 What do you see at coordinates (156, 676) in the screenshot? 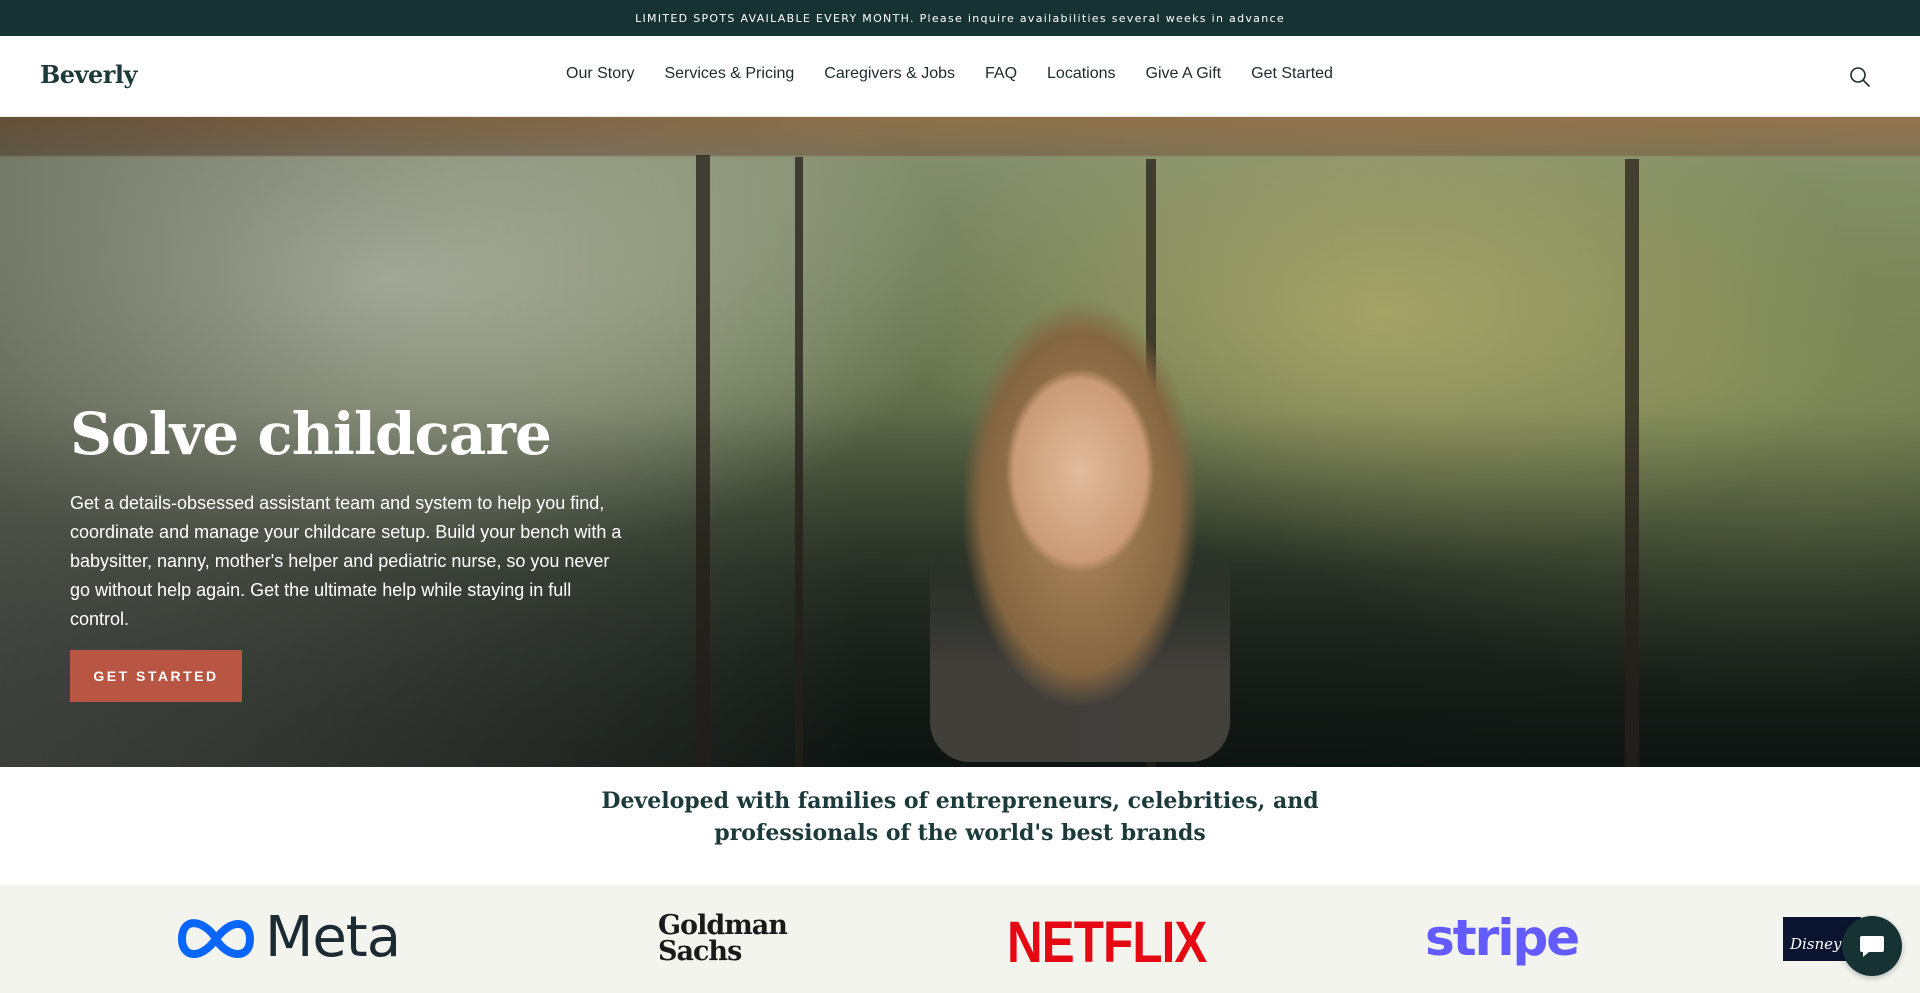
I see `get-started-button: GET STARTED` at bounding box center [156, 676].